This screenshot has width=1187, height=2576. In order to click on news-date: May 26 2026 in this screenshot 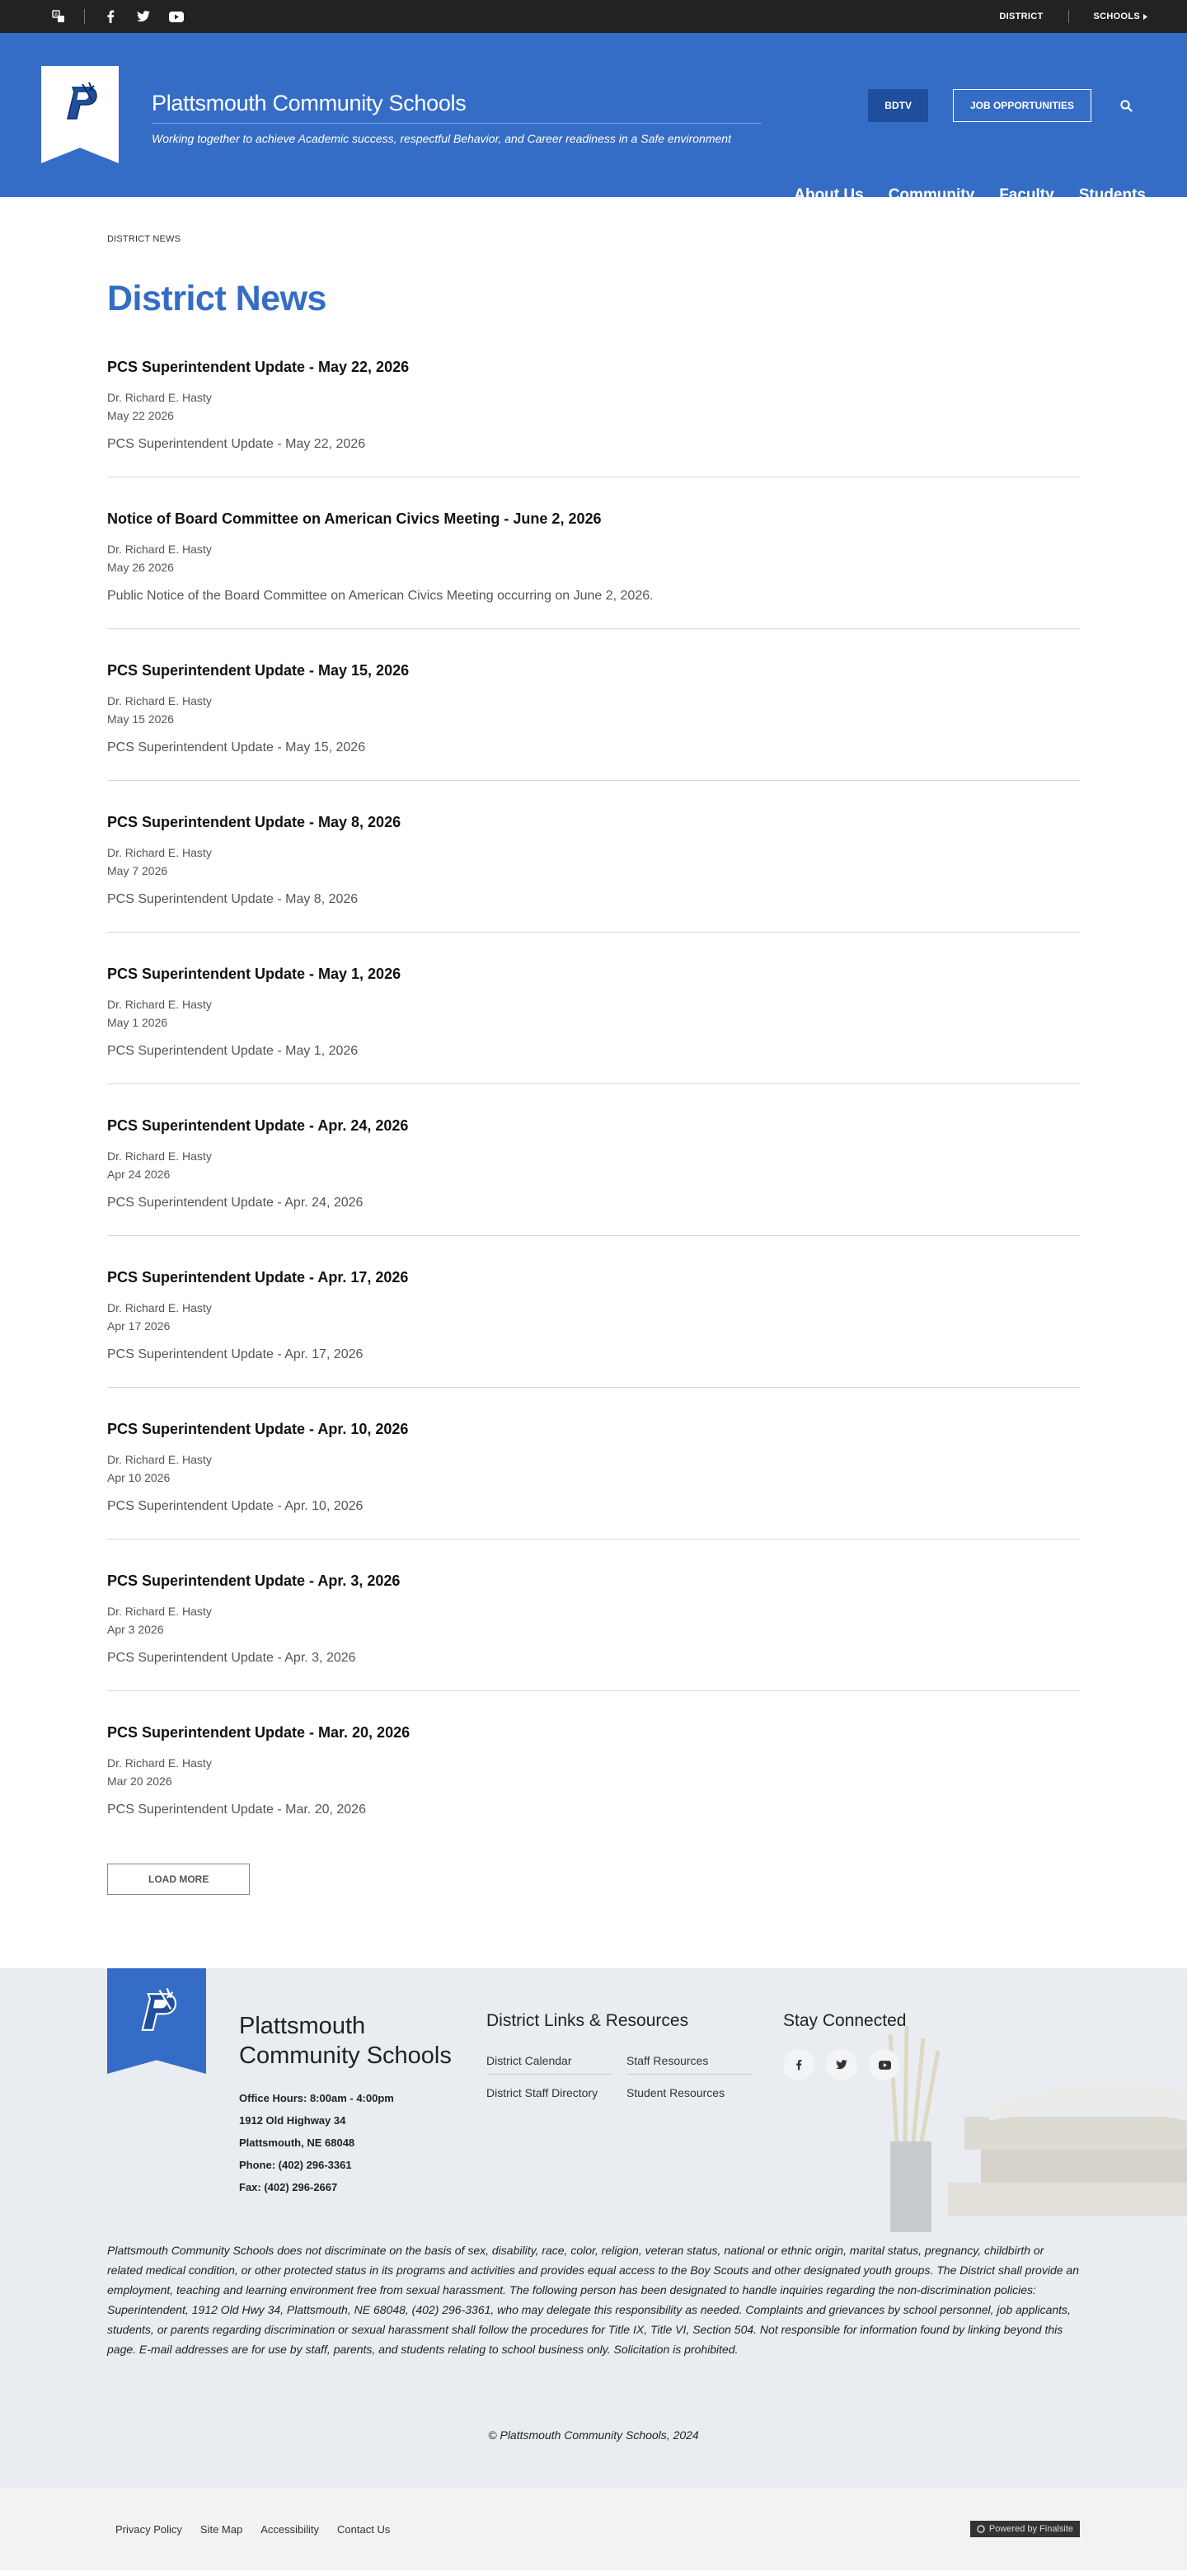, I will do `click(140, 567)`.